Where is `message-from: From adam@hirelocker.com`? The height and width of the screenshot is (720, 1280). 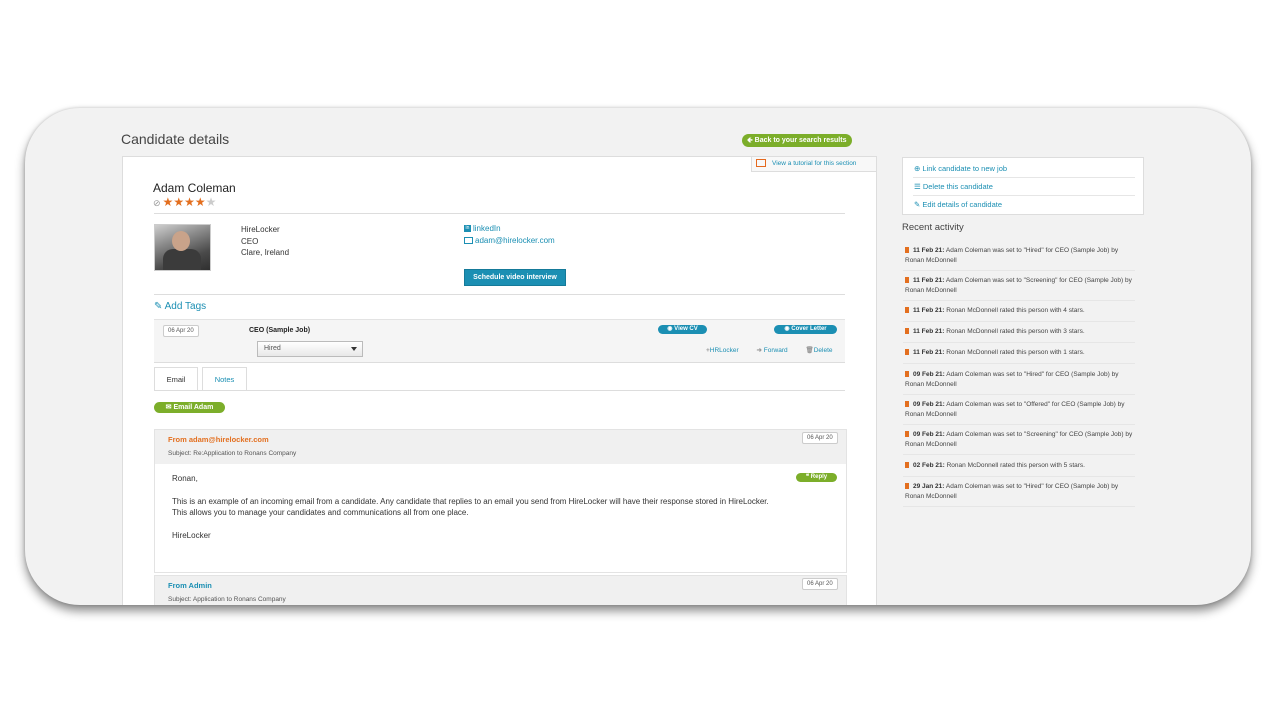 message-from: From adam@hirelocker.com is located at coordinates (218, 439).